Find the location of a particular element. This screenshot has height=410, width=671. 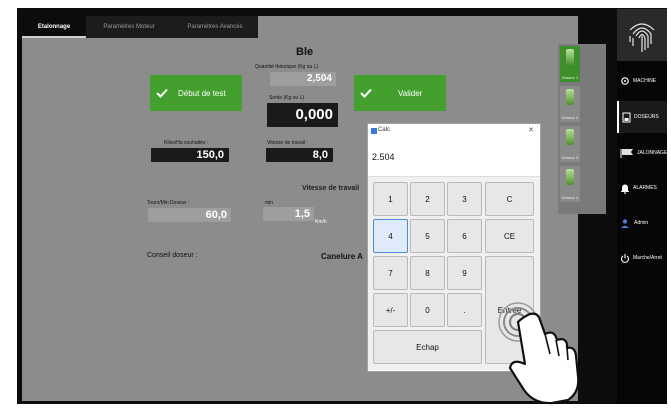

calculator-title: Calc is located at coordinates (384, 130).